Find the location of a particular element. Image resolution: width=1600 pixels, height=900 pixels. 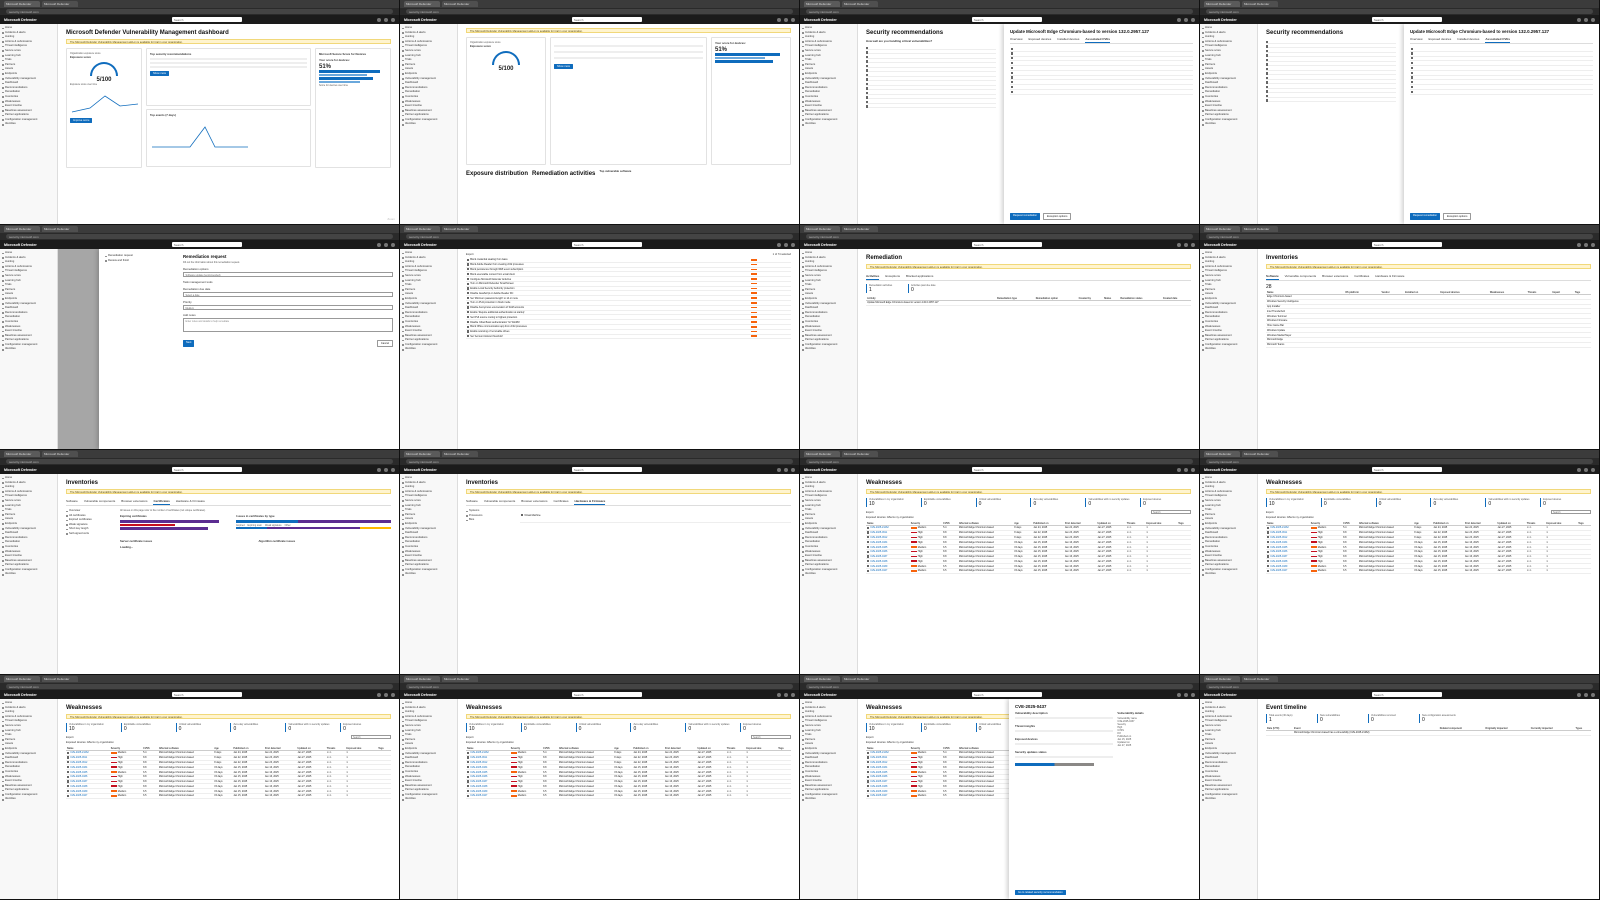

table-row: Set 'Account lockout threshold' is located at coordinates (628, 337).